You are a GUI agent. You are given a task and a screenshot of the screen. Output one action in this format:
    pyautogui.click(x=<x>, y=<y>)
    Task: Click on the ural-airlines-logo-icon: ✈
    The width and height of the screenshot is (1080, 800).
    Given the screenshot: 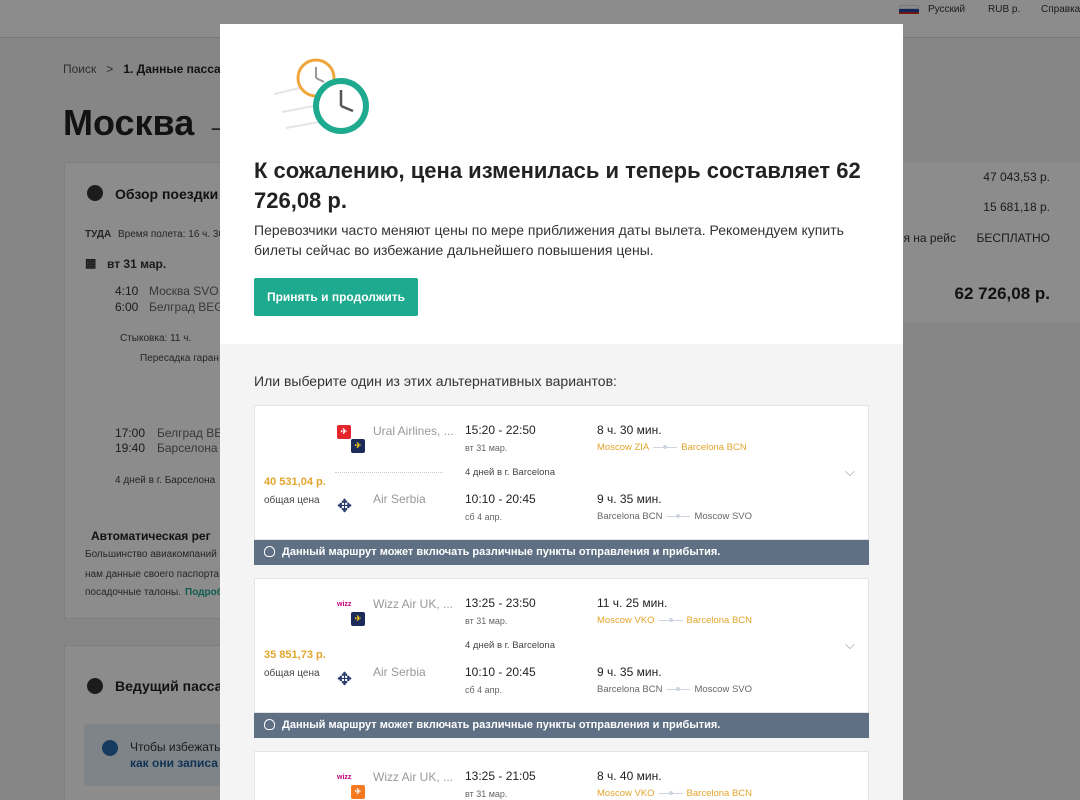 What is the action you would take?
    pyautogui.click(x=344, y=432)
    